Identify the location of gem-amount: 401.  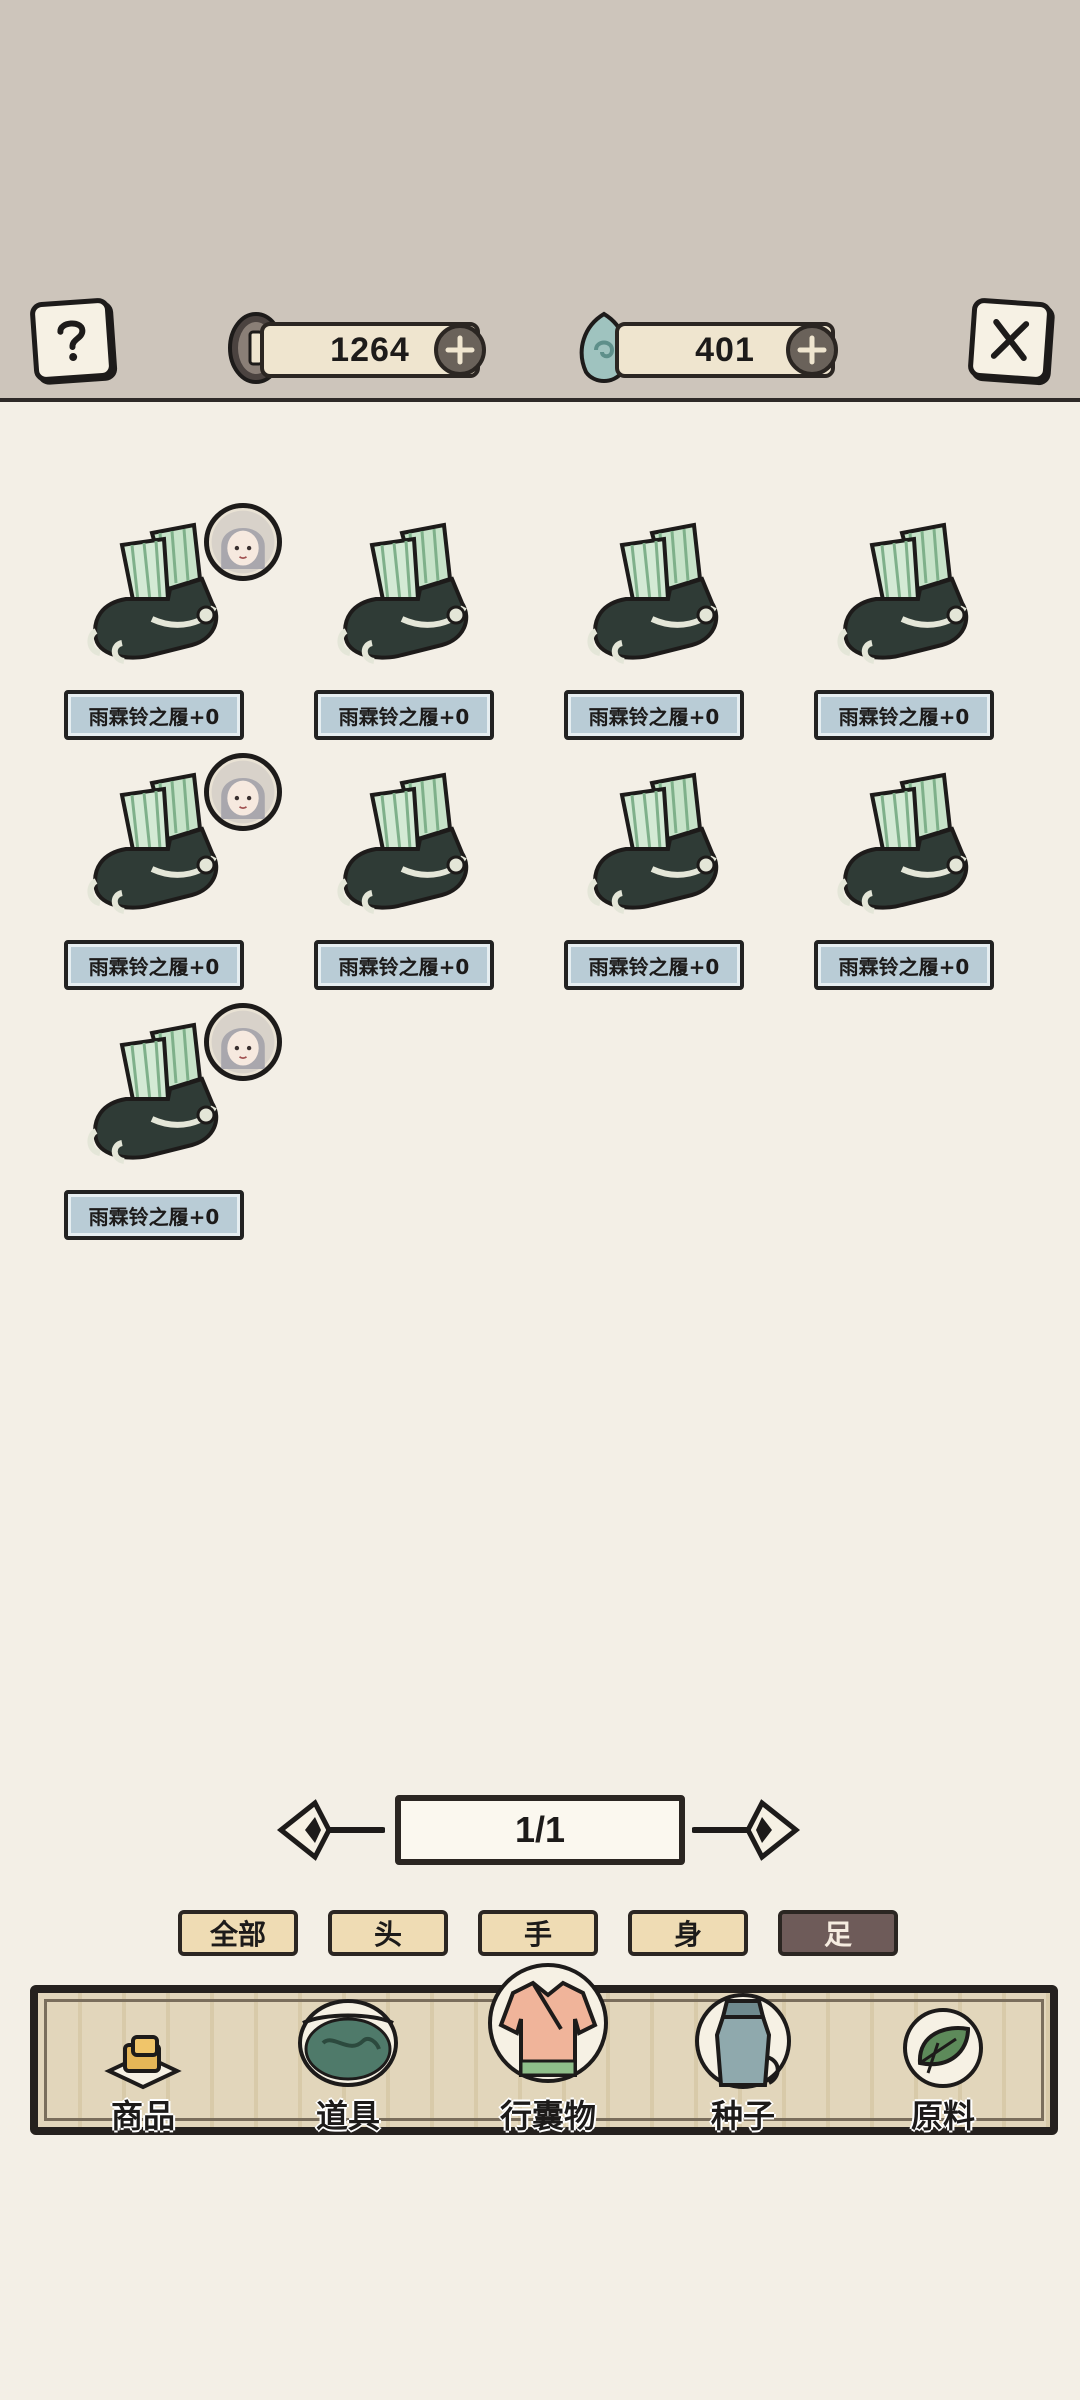
(725, 349).